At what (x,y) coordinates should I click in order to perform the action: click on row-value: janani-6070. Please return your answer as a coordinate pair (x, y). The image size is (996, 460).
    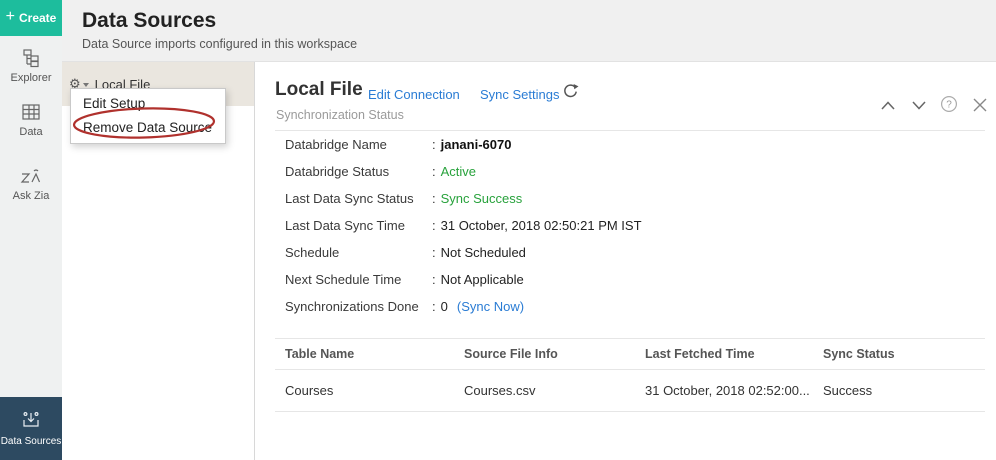
    Looking at the image, I should click on (476, 144).